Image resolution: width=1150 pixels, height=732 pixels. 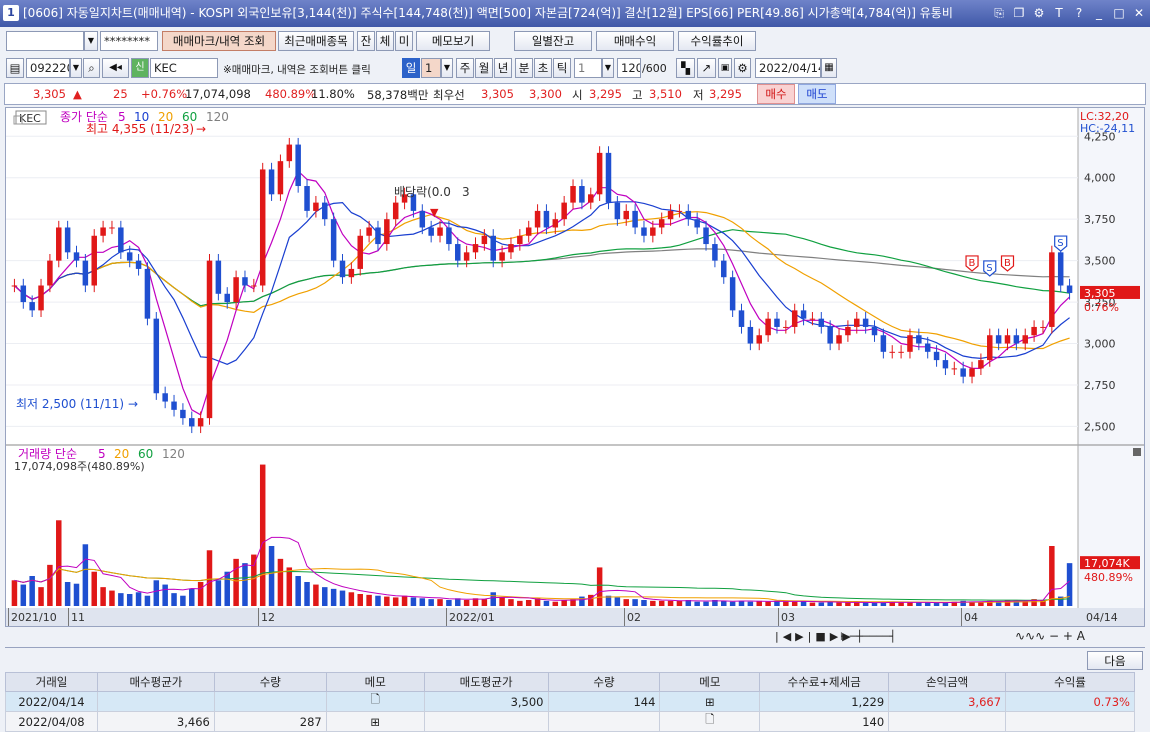 I want to click on layout-icon: ▤, so click(x=15, y=68).